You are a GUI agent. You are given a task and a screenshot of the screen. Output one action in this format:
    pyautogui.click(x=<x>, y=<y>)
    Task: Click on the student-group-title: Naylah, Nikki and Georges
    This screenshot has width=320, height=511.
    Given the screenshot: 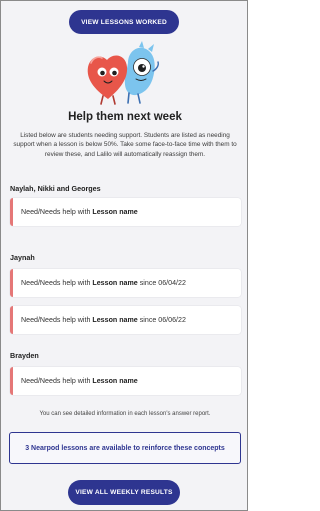 What is the action you would take?
    pyautogui.click(x=55, y=188)
    